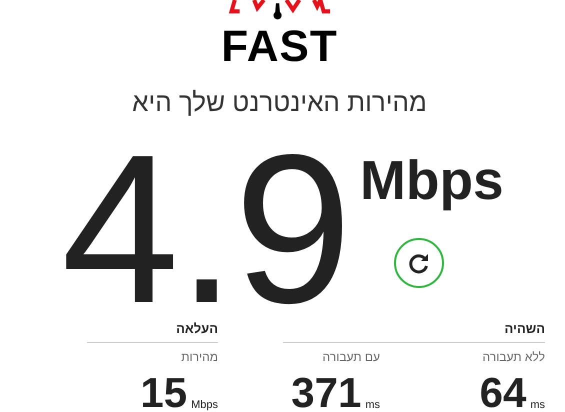 The width and height of the screenshot is (565, 412). What do you see at coordinates (513, 357) in the screenshot?
I see `metric-label: ללא תעבורה` at bounding box center [513, 357].